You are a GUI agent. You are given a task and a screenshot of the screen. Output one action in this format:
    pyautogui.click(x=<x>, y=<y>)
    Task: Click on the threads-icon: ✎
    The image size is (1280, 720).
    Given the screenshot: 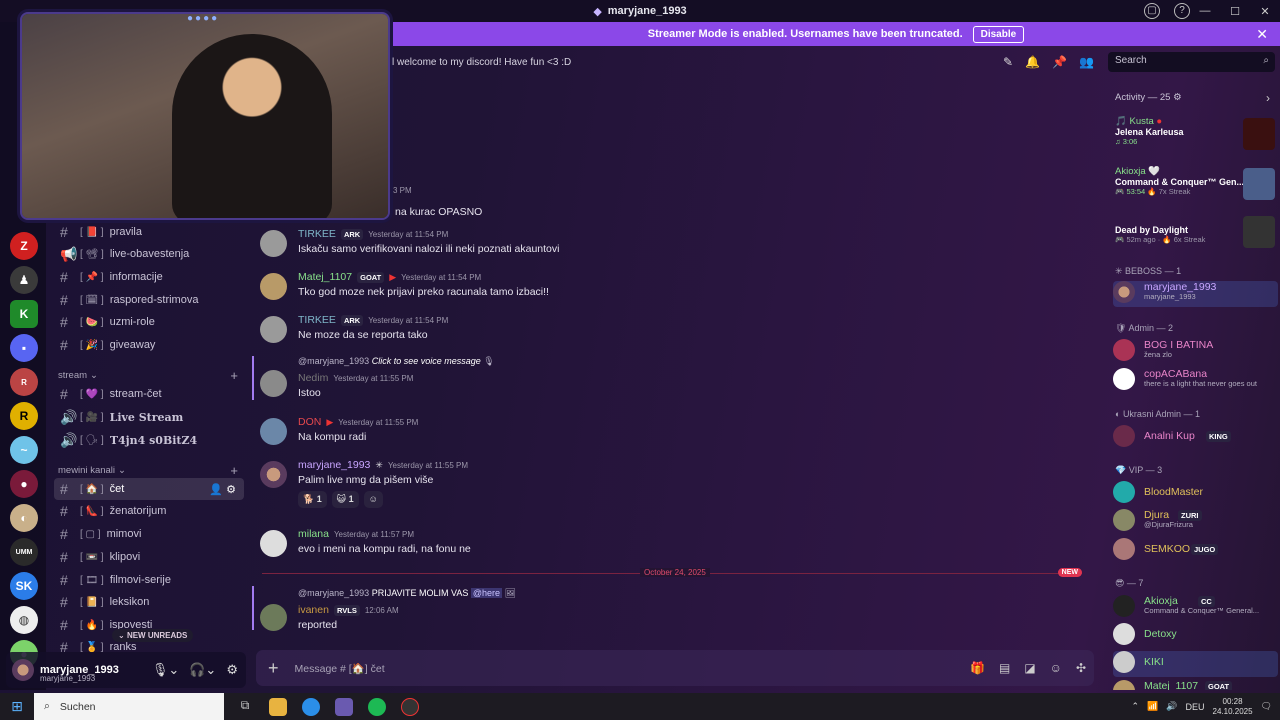 What is the action you would take?
    pyautogui.click(x=1008, y=62)
    